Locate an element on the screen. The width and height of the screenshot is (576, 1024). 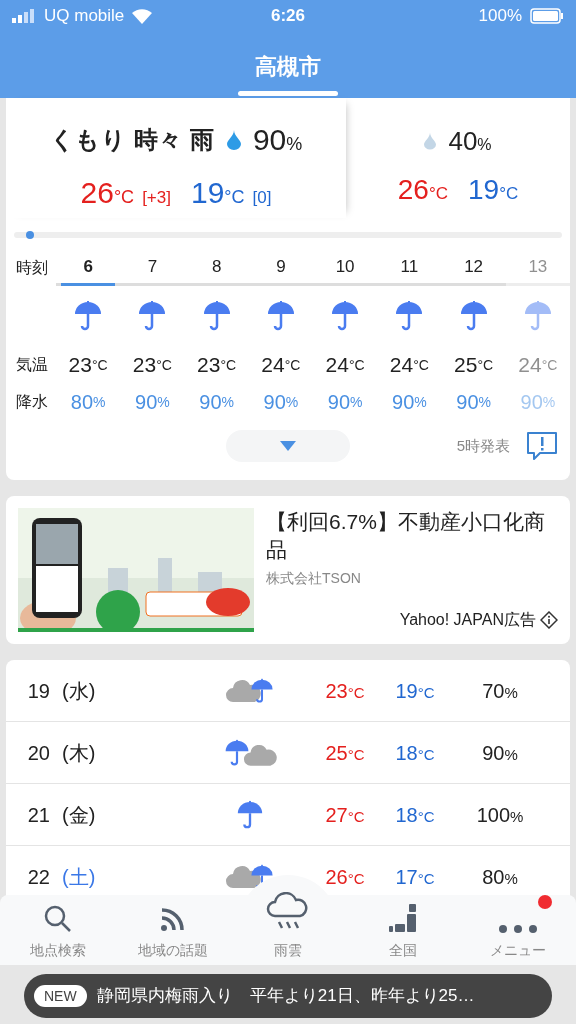
timeline-thumb is located at coordinates (30, 235).